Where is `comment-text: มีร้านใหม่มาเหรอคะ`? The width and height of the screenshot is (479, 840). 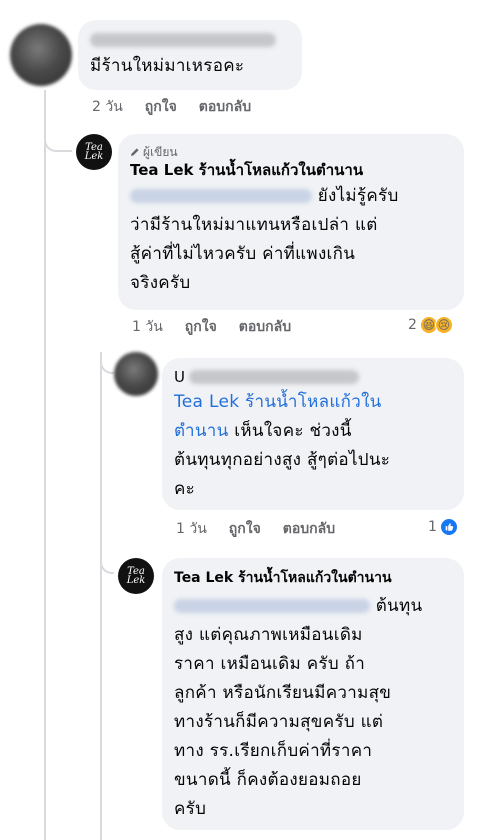
comment-text: มีร้านใหม่มาเหรอคะ is located at coordinates (167, 66).